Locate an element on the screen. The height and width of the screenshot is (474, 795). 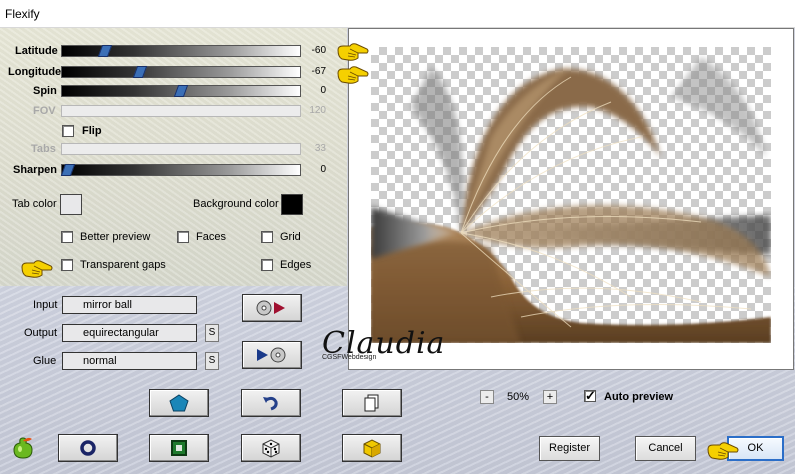
dice-icon is located at coordinates (271, 448).